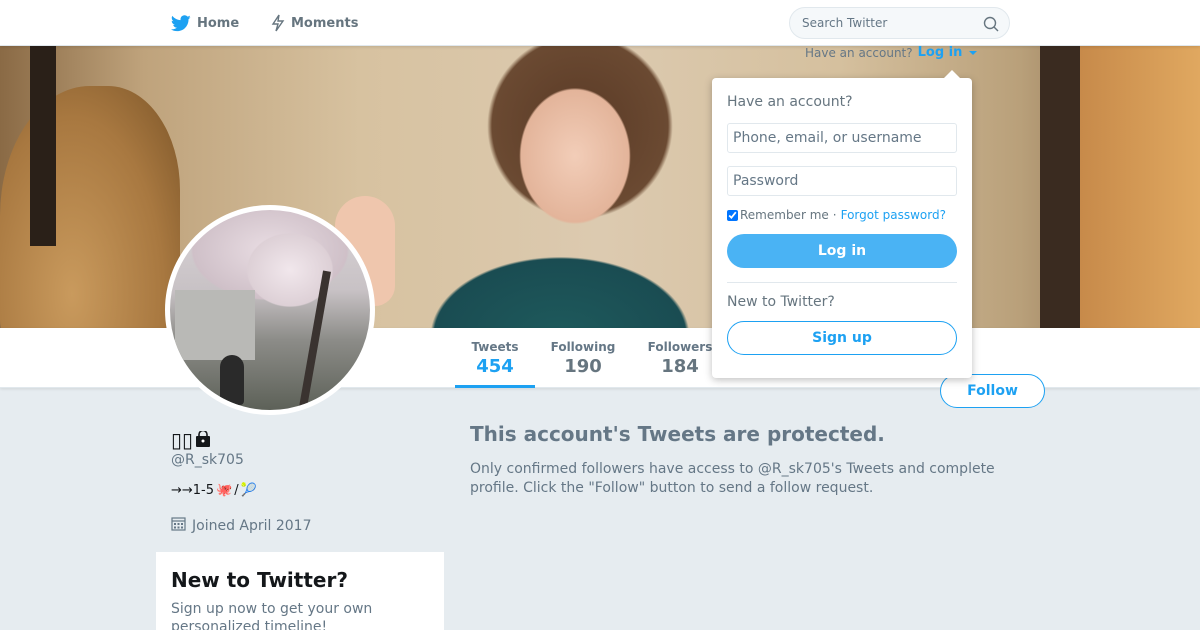 This screenshot has height=630, width=1200. Describe the element at coordinates (224, 490) in the screenshot. I see `octopus-emoji-icon: 🐙` at that location.